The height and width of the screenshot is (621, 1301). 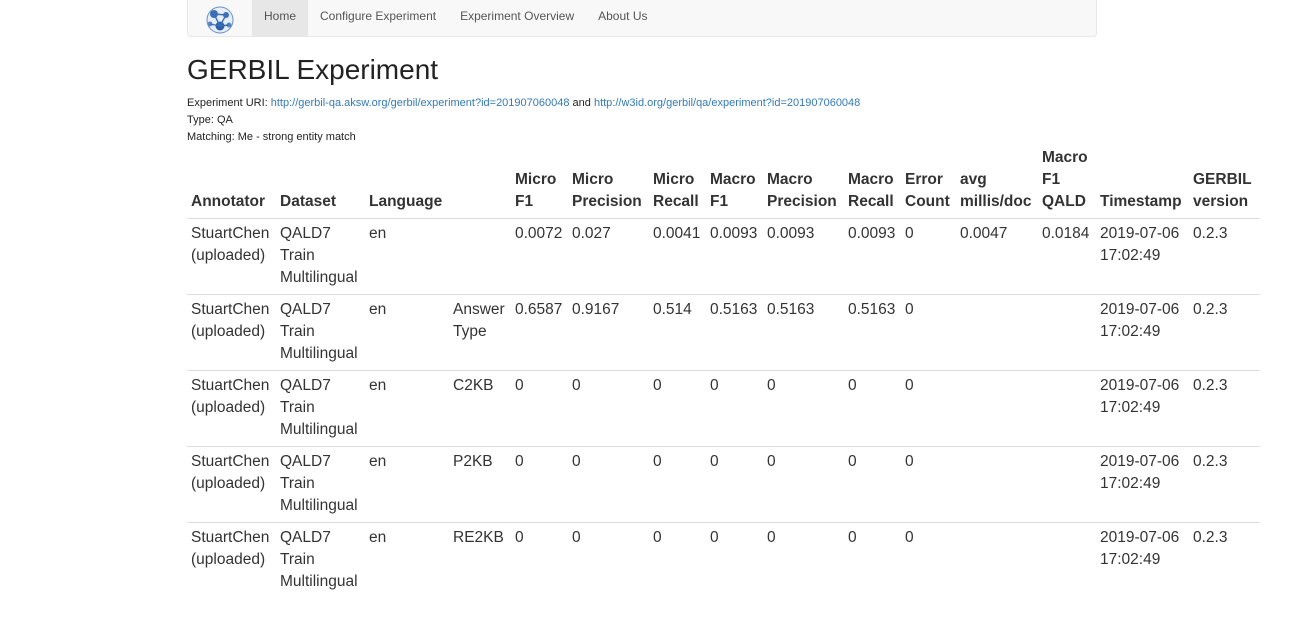 What do you see at coordinates (480, 332) in the screenshot?
I see `table-cell: Answer Type` at bounding box center [480, 332].